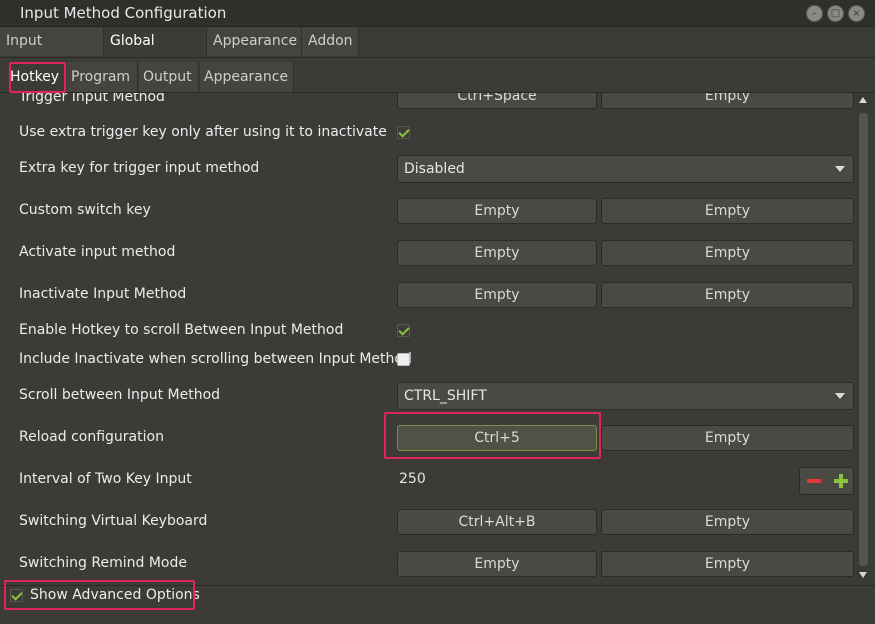 The width and height of the screenshot is (875, 624). I want to click on remind-mode-key2-button: Empty, so click(727, 564).